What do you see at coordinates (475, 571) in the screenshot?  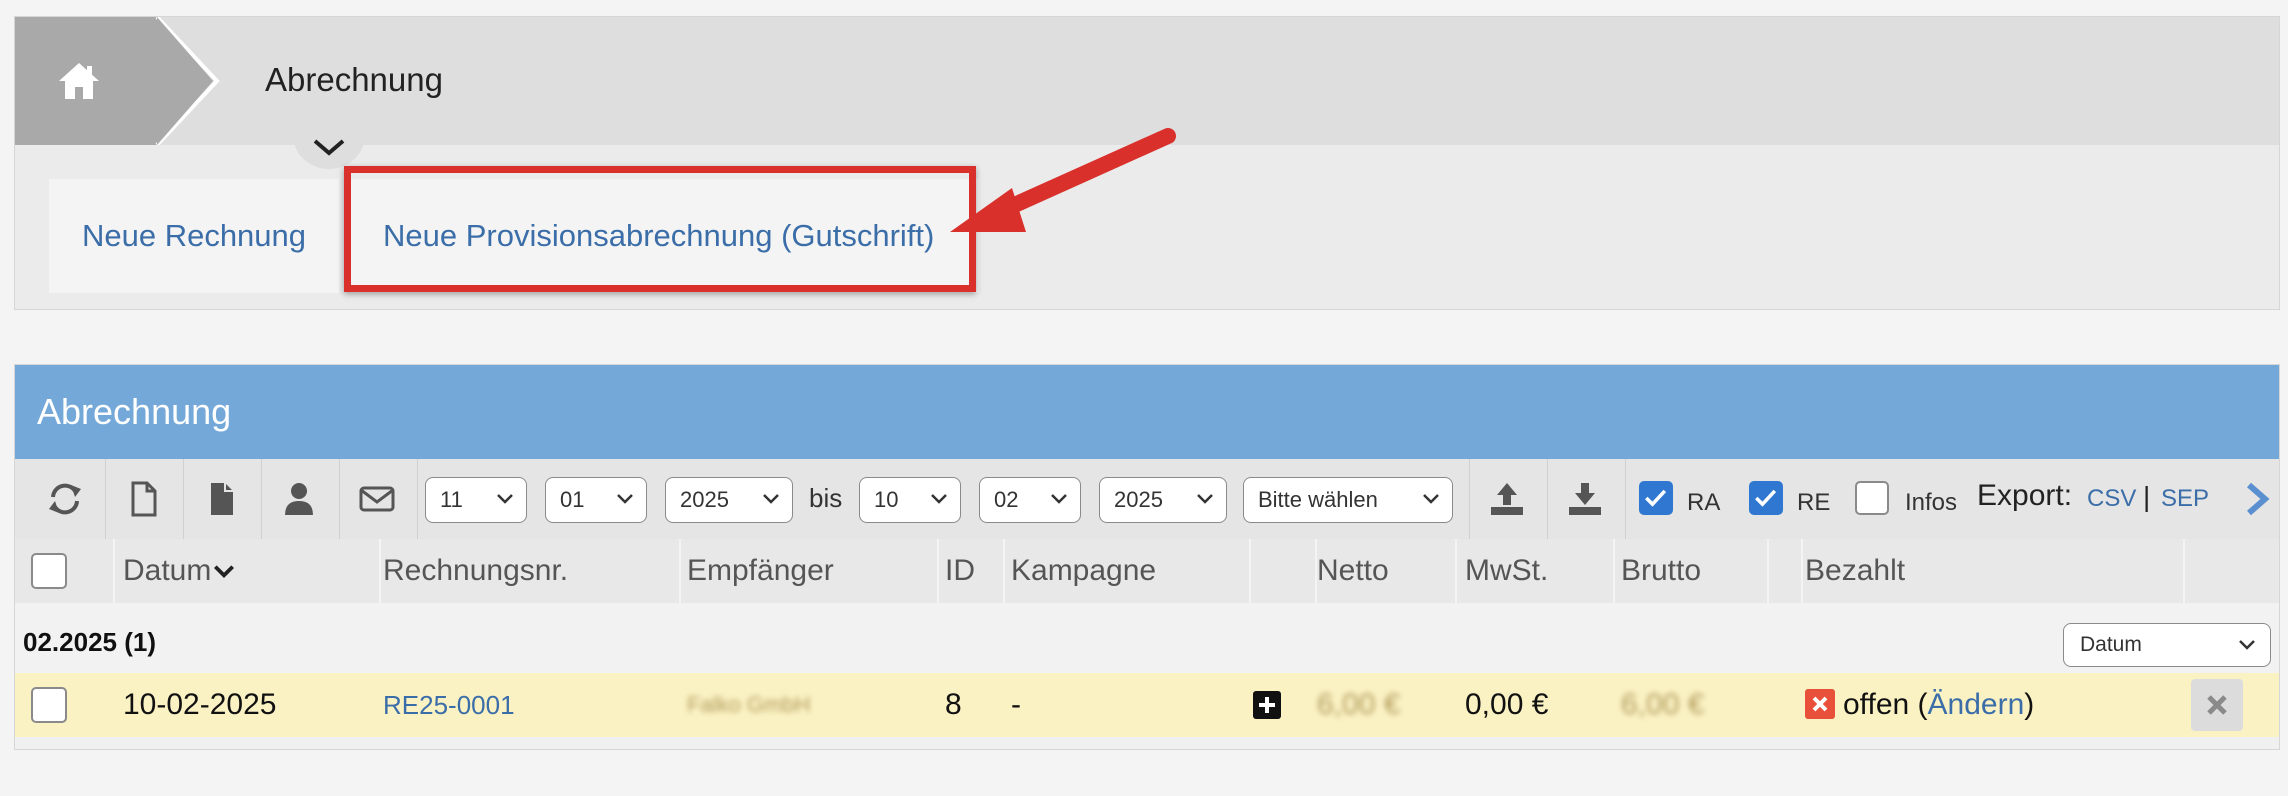 I see `column-rechnungsnr: Rechnungsnr.` at bounding box center [475, 571].